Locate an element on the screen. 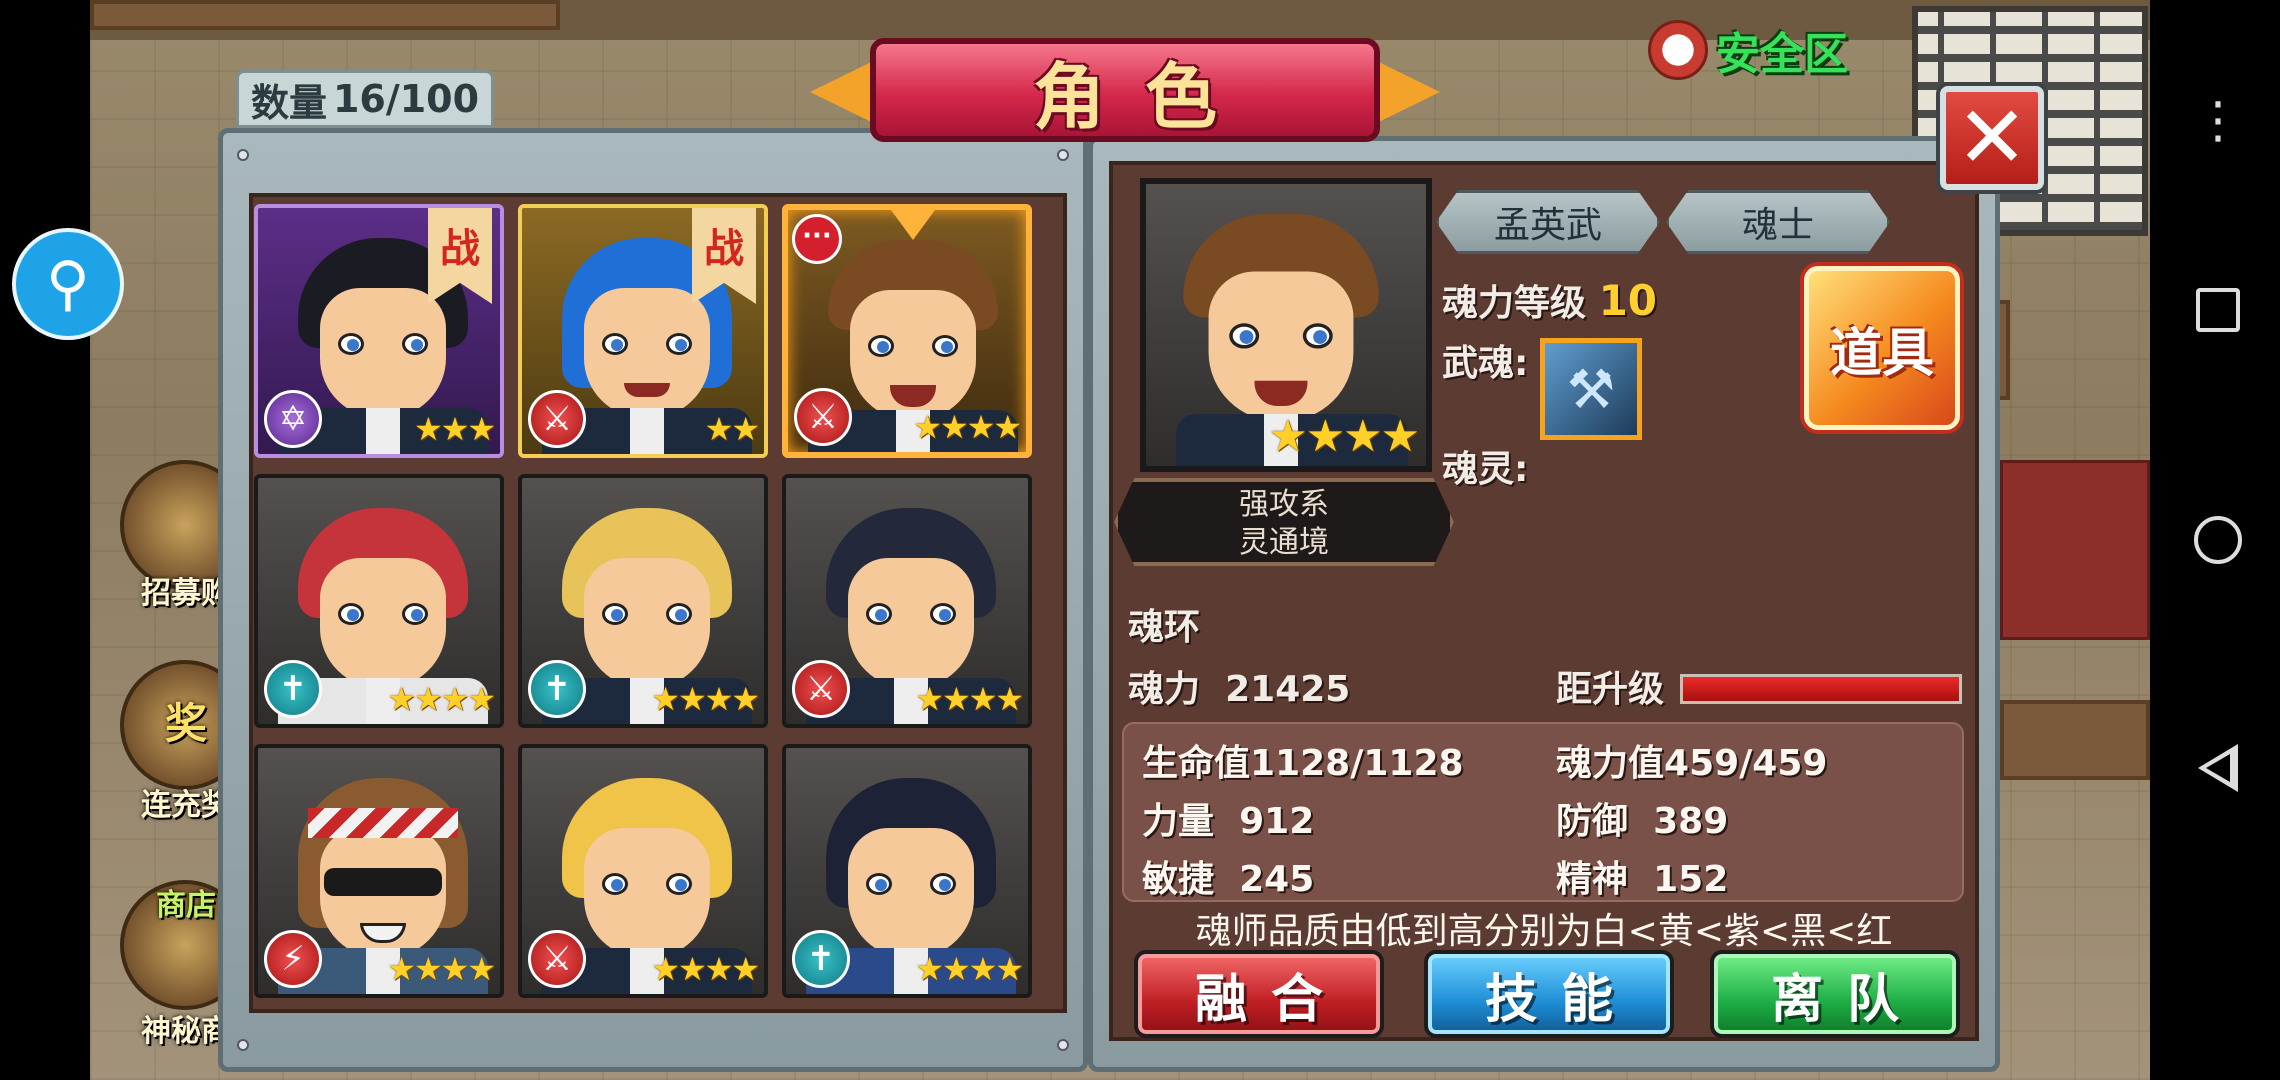  item-button: 道具 is located at coordinates (1882, 348).